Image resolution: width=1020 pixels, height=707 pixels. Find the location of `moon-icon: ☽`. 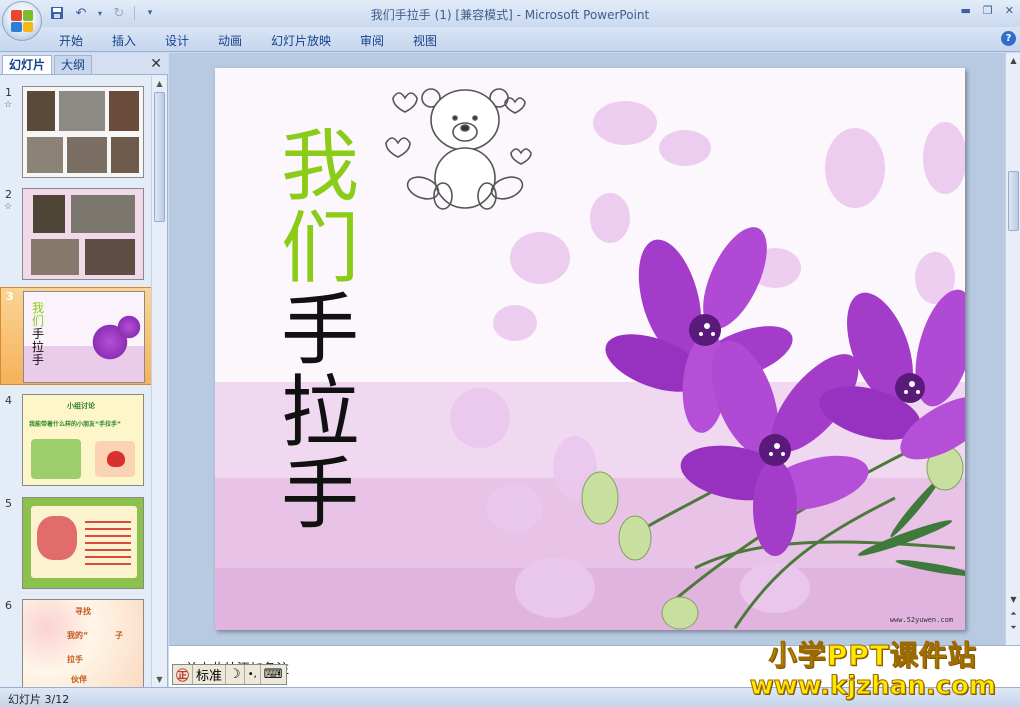

moon-icon: ☽ is located at coordinates (235, 674).